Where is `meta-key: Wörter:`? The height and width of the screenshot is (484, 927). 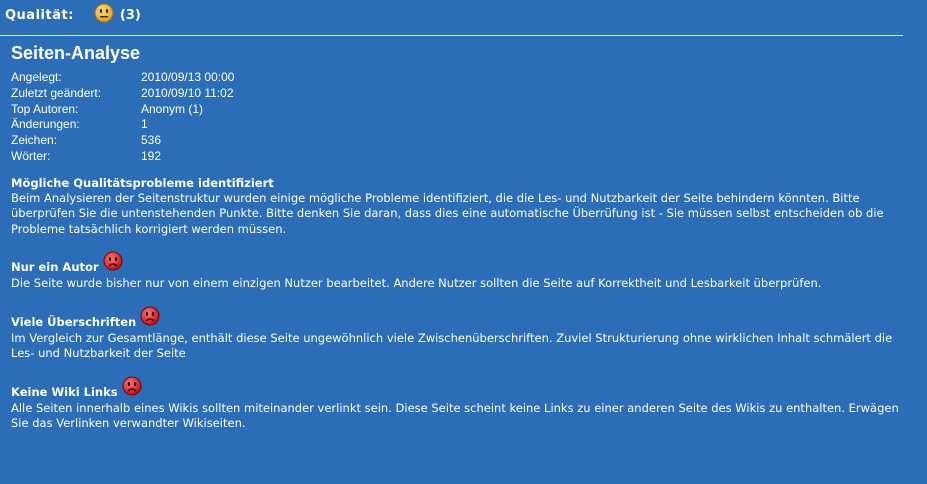 meta-key: Wörter: is located at coordinates (31, 155).